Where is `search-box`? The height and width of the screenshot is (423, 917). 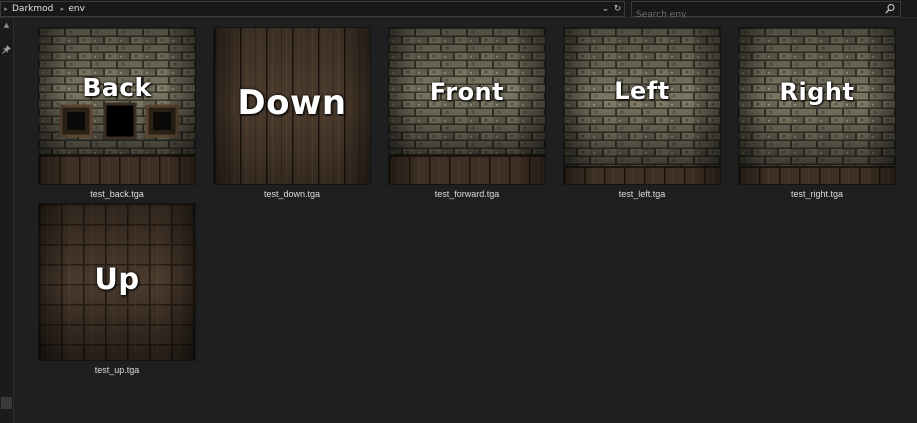 search-box is located at coordinates (766, 11).